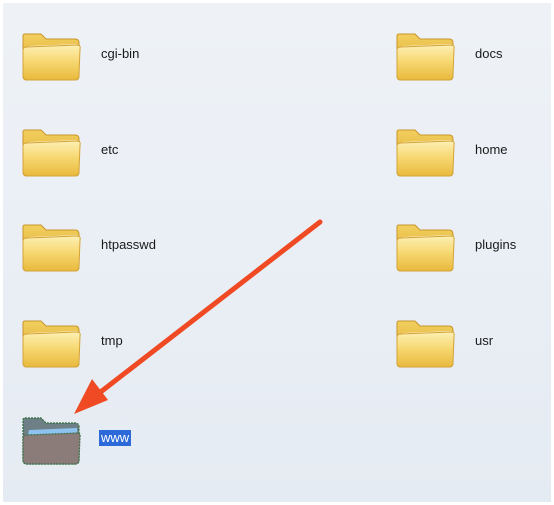 The width and height of the screenshot is (554, 505). Describe the element at coordinates (51, 438) in the screenshot. I see `folder-selected-icon` at that location.